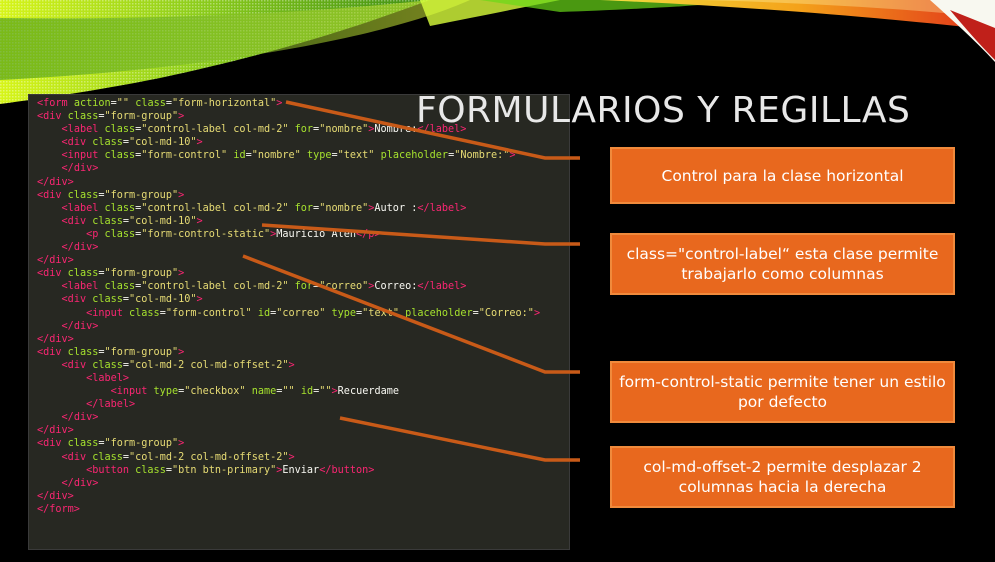 This screenshot has width=995, height=562. What do you see at coordinates (344, 313) in the screenshot?
I see `code-token: type` at bounding box center [344, 313].